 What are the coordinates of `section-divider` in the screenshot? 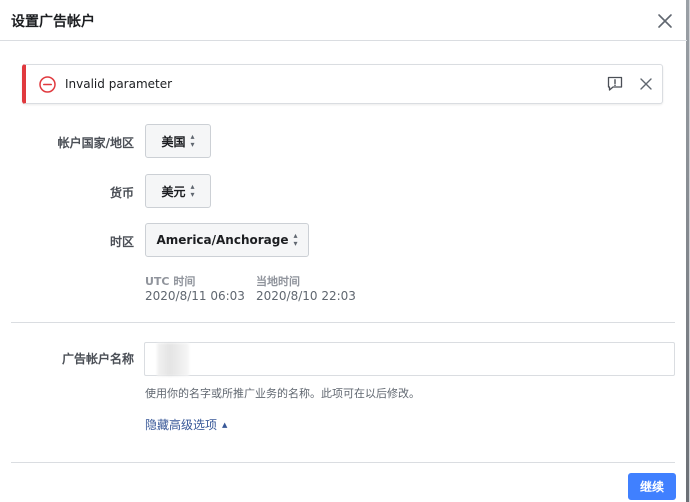 It's located at (343, 322).